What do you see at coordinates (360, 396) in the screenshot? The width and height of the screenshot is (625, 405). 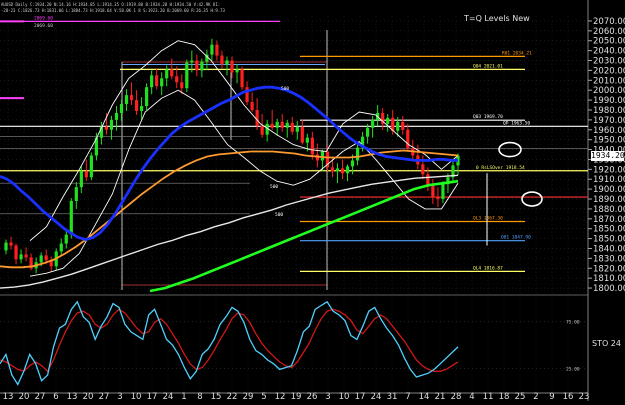 I see `time-tick-label: 17` at bounding box center [360, 396].